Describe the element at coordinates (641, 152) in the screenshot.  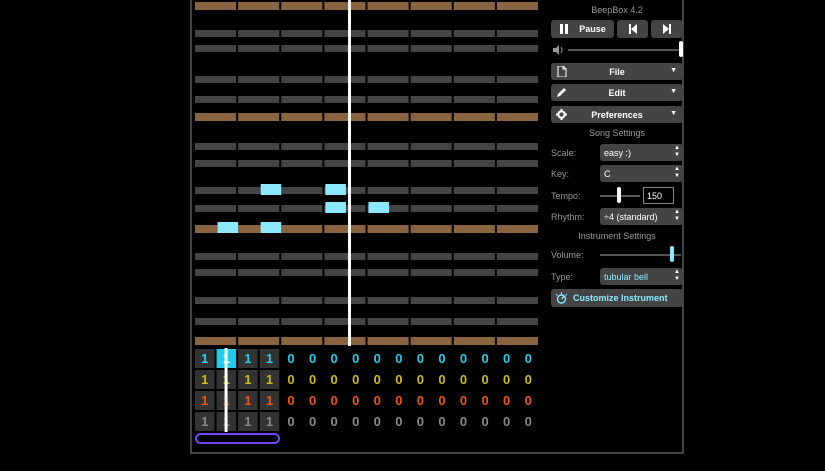
I see `scale-select: easy :) ▲ ▼` at that location.